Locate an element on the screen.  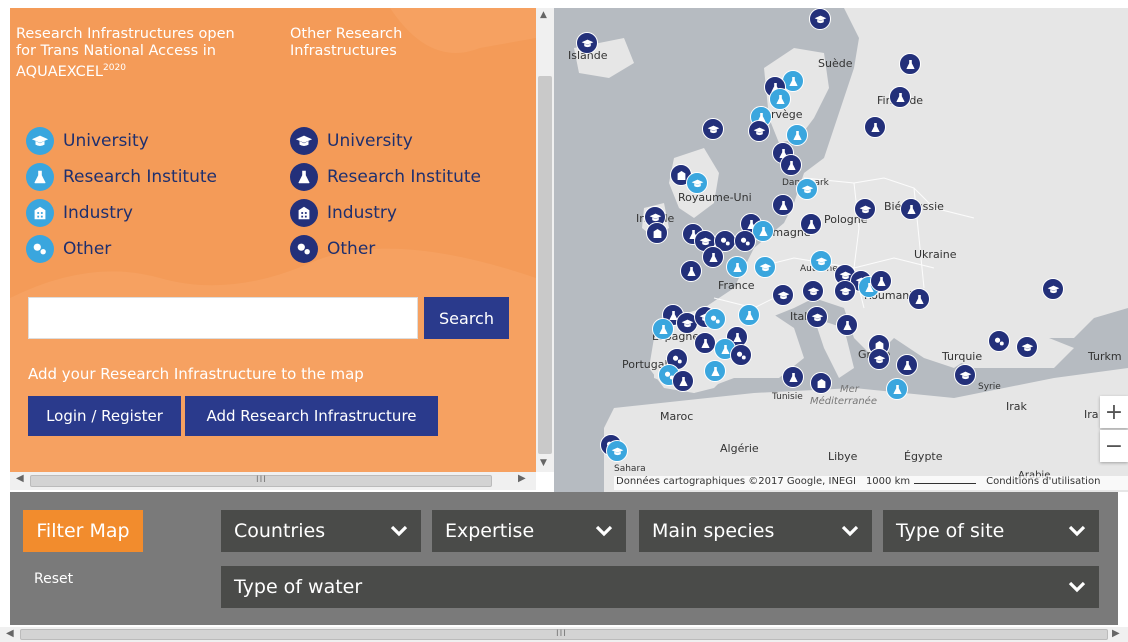
map-terms-link: Conditions d'utilisation is located at coordinates (1043, 483).